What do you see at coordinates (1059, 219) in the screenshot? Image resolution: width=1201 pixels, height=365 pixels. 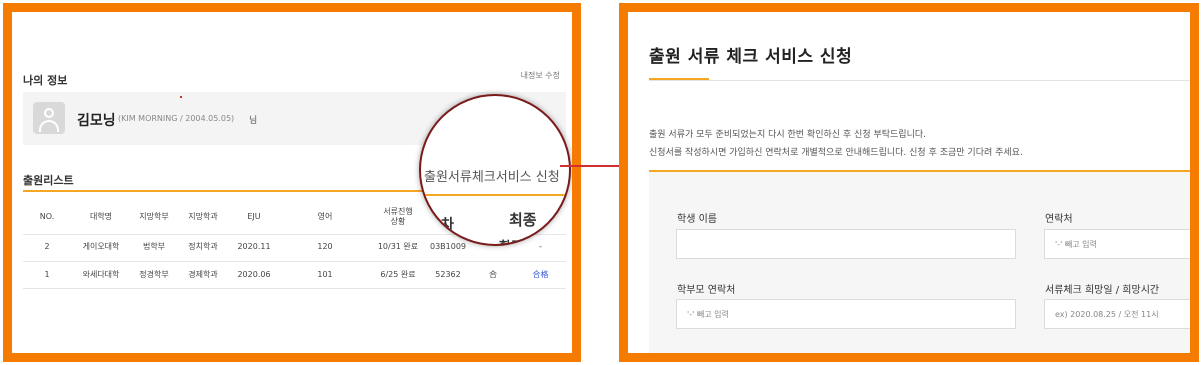 I see `contact-label: 연락처` at bounding box center [1059, 219].